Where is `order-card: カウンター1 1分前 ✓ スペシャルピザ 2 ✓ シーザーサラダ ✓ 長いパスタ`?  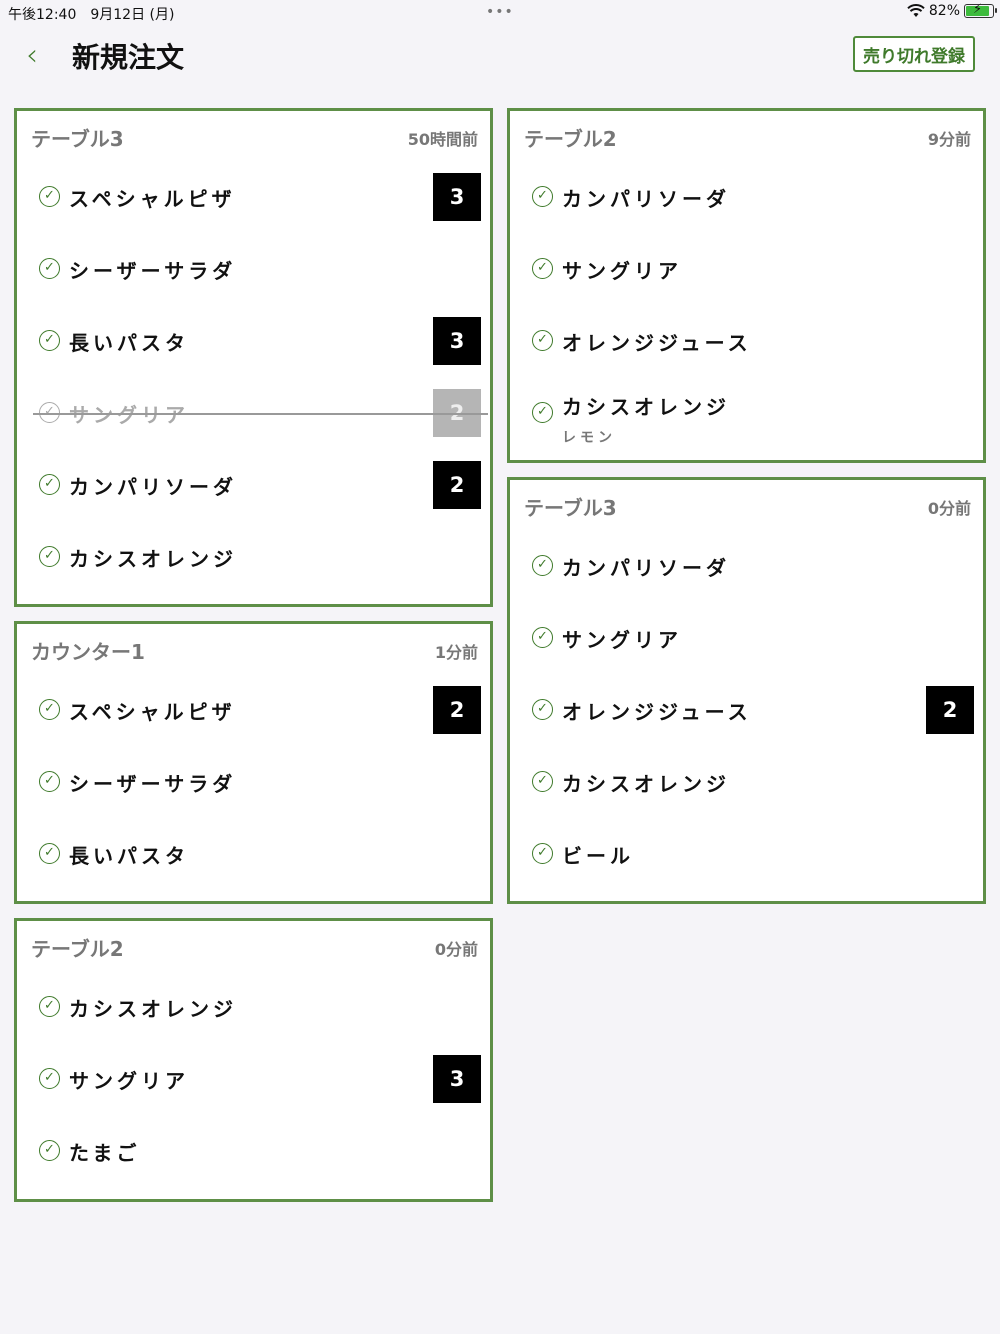
order-card: カウンター1 1分前 ✓ スペシャルピザ 2 ✓ シーザーサラダ ✓ 長いパスタ is located at coordinates (253, 762).